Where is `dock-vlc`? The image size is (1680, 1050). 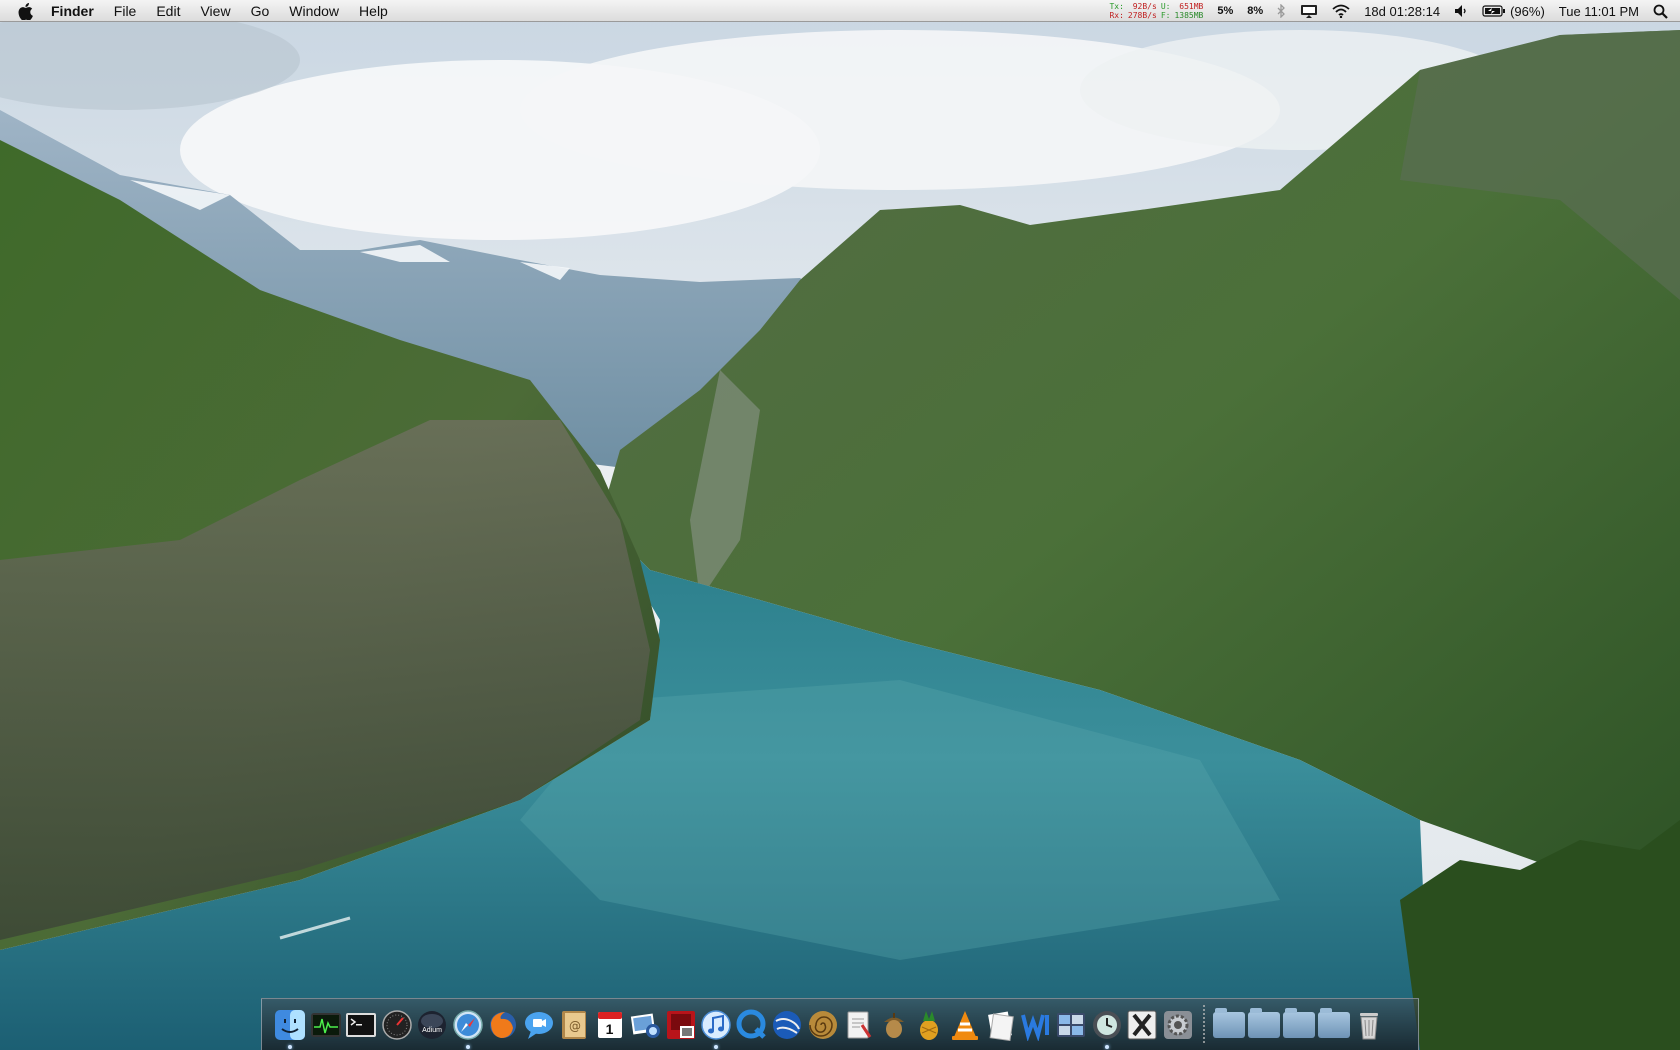 dock-vlc is located at coordinates (965, 1025).